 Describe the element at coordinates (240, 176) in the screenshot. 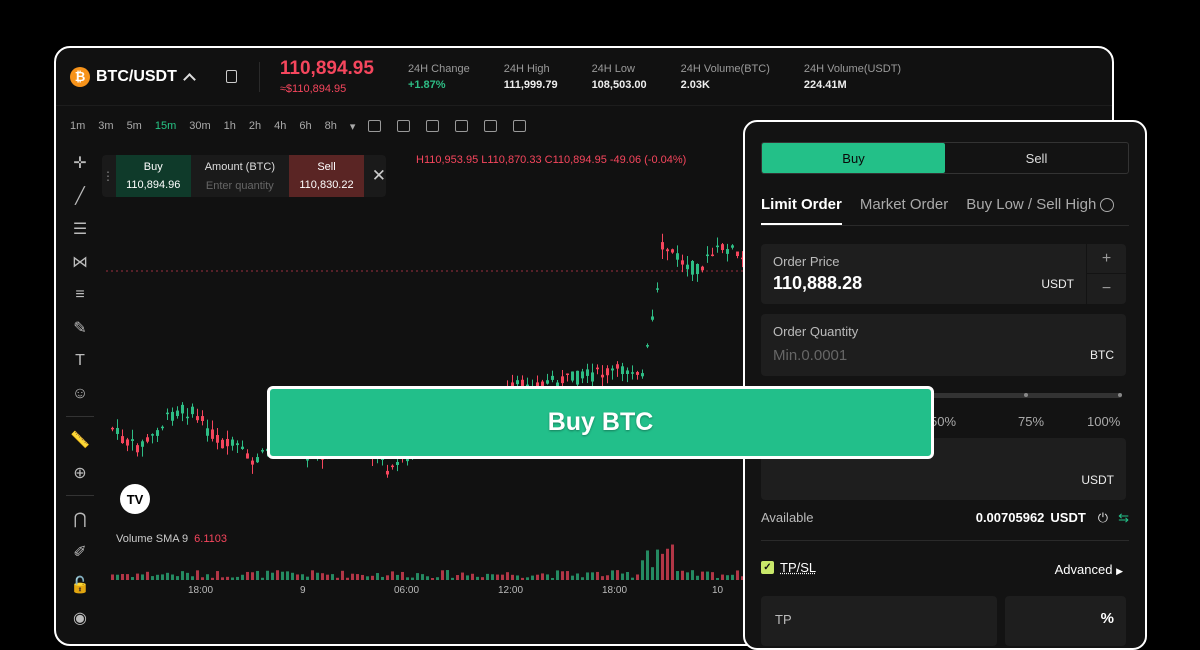

I see `quick-amount-input: Amount (BTC) Enter quantity` at that location.